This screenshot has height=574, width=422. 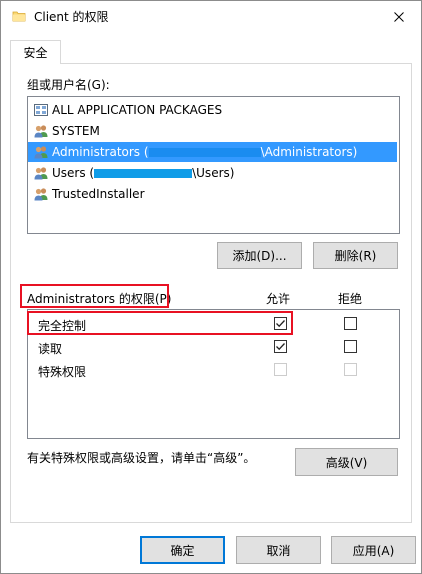 I want to click on apply-button-label: 应用(A), so click(x=373, y=550).